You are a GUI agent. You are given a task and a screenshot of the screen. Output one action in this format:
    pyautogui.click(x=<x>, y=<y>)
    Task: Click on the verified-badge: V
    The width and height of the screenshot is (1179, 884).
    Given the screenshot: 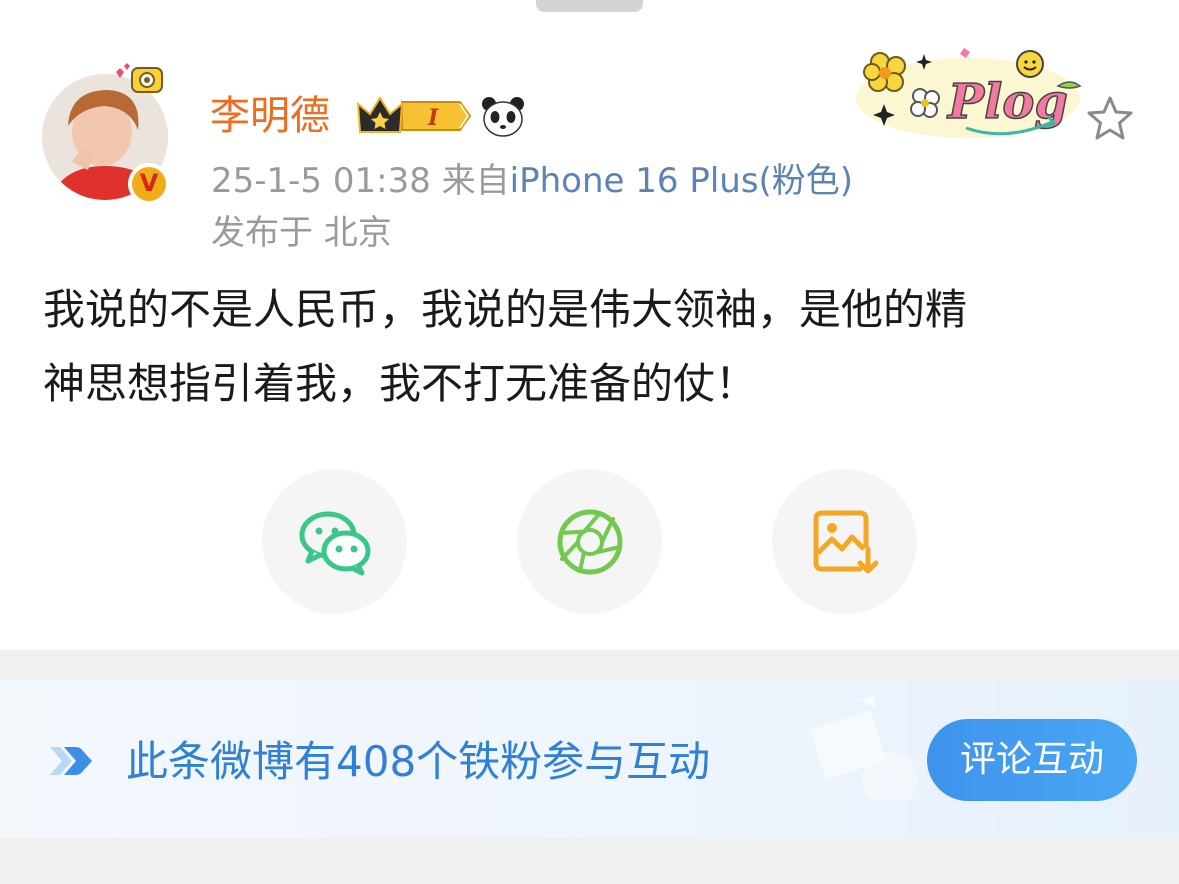 What is the action you would take?
    pyautogui.click(x=149, y=184)
    